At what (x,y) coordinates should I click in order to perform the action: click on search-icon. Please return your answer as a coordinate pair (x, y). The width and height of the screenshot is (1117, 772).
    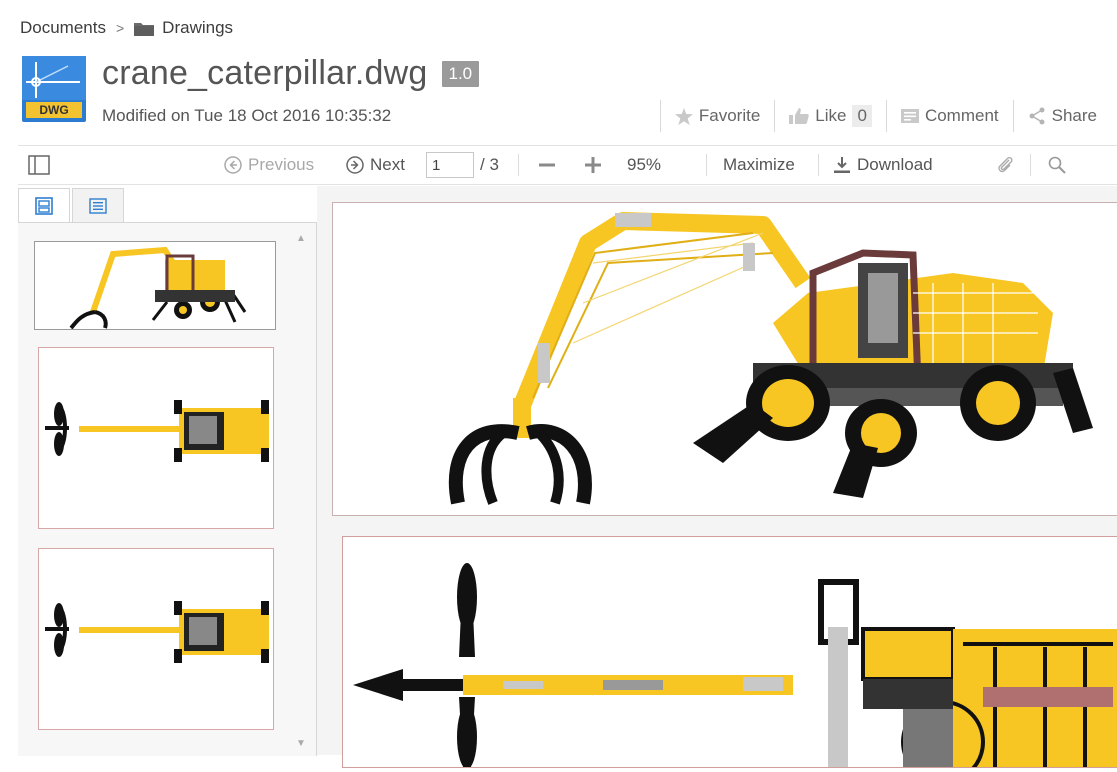
    Looking at the image, I should click on (1057, 165).